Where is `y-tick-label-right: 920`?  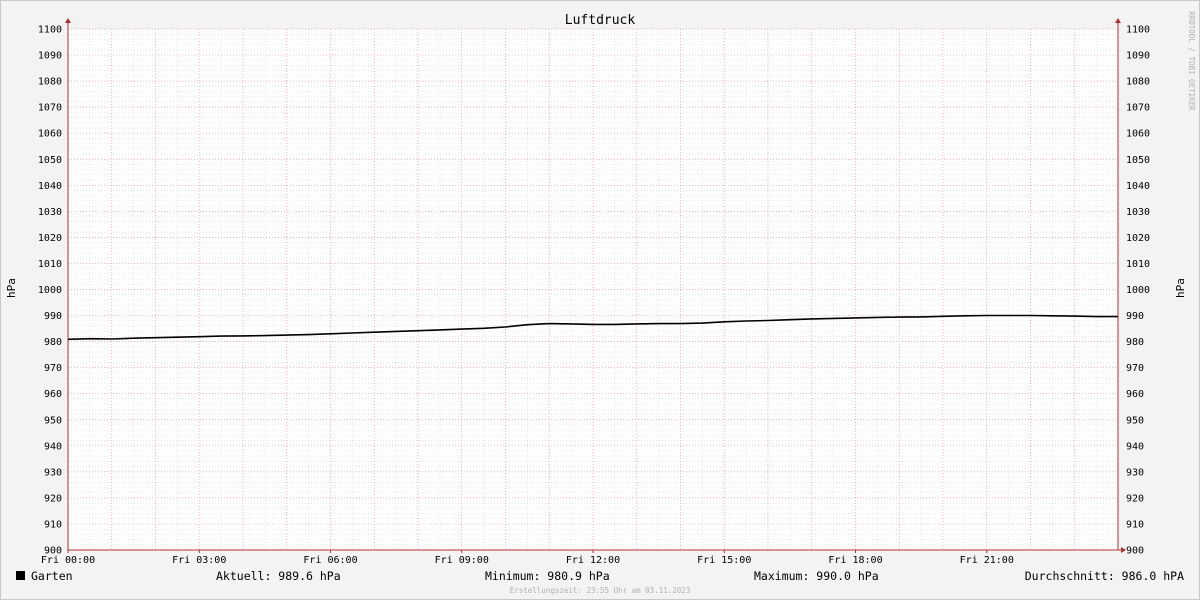
y-tick-label-right: 920 is located at coordinates (1135, 498).